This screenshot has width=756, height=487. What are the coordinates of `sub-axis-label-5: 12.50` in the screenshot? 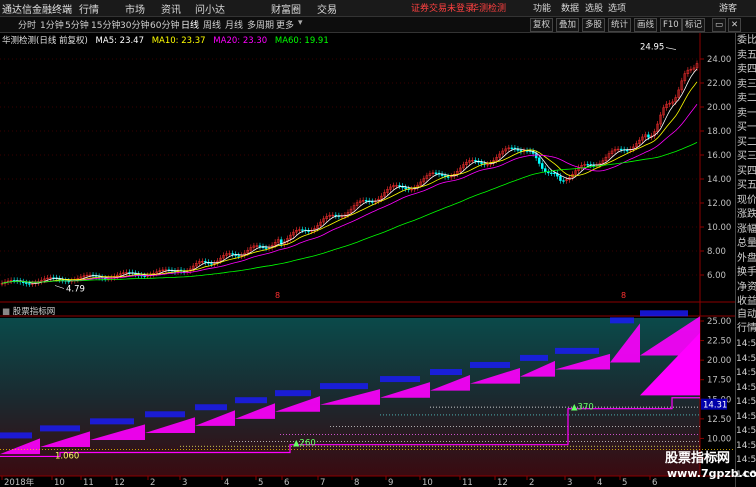 It's located at (719, 420).